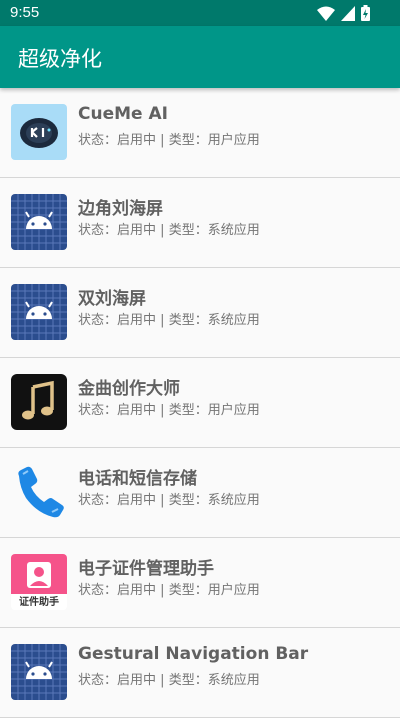 This screenshot has width=400, height=718. Describe the element at coordinates (39, 582) in the screenshot. I see `id-photo-icon: 证件助手` at that location.